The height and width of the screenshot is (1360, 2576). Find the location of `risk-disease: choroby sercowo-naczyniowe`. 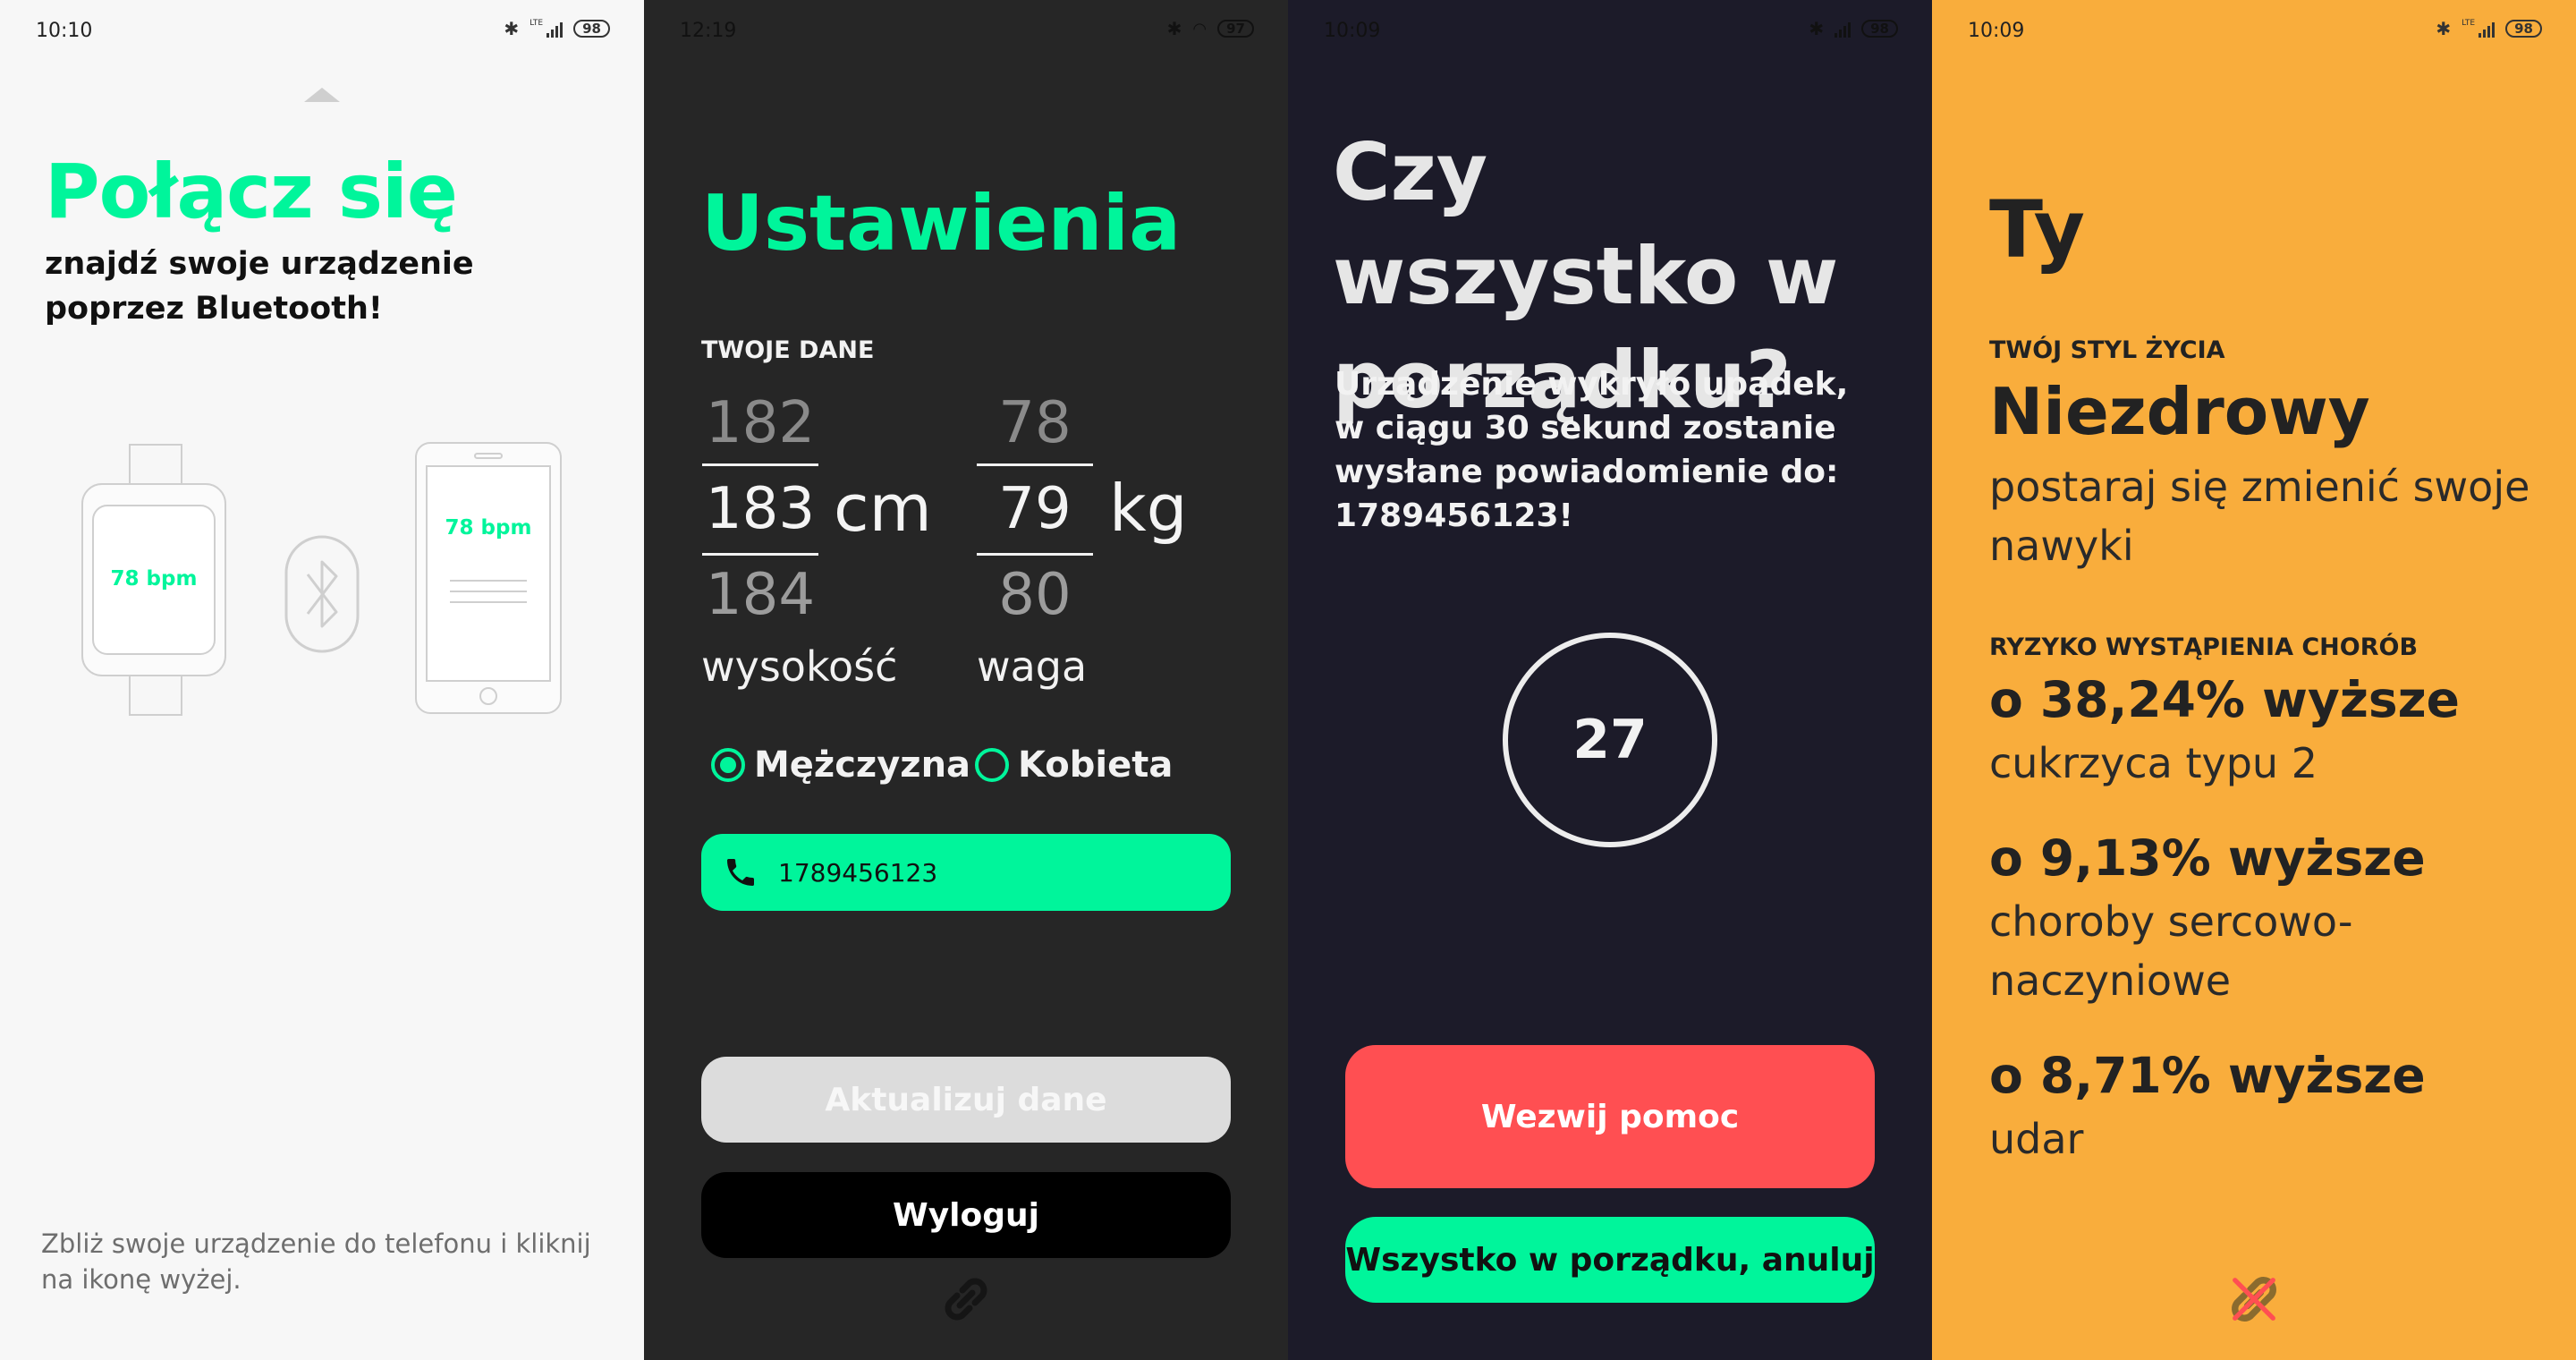

risk-disease: choroby sercowo-naczyniowe is located at coordinates (2171, 951).